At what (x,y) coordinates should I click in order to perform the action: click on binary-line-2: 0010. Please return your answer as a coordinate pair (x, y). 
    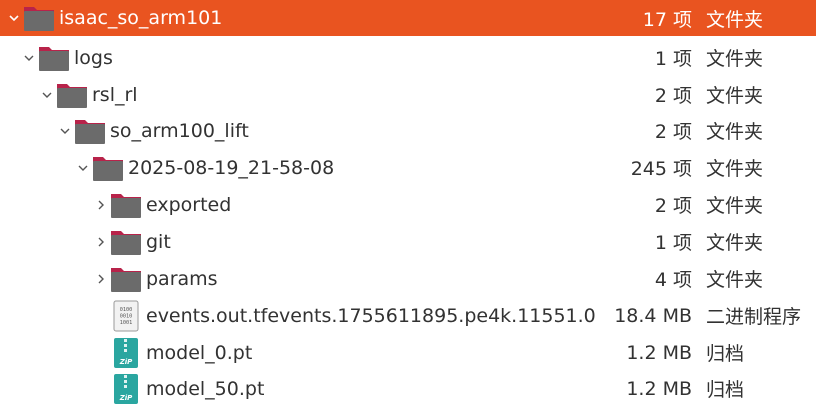
    Looking at the image, I should click on (126, 316).